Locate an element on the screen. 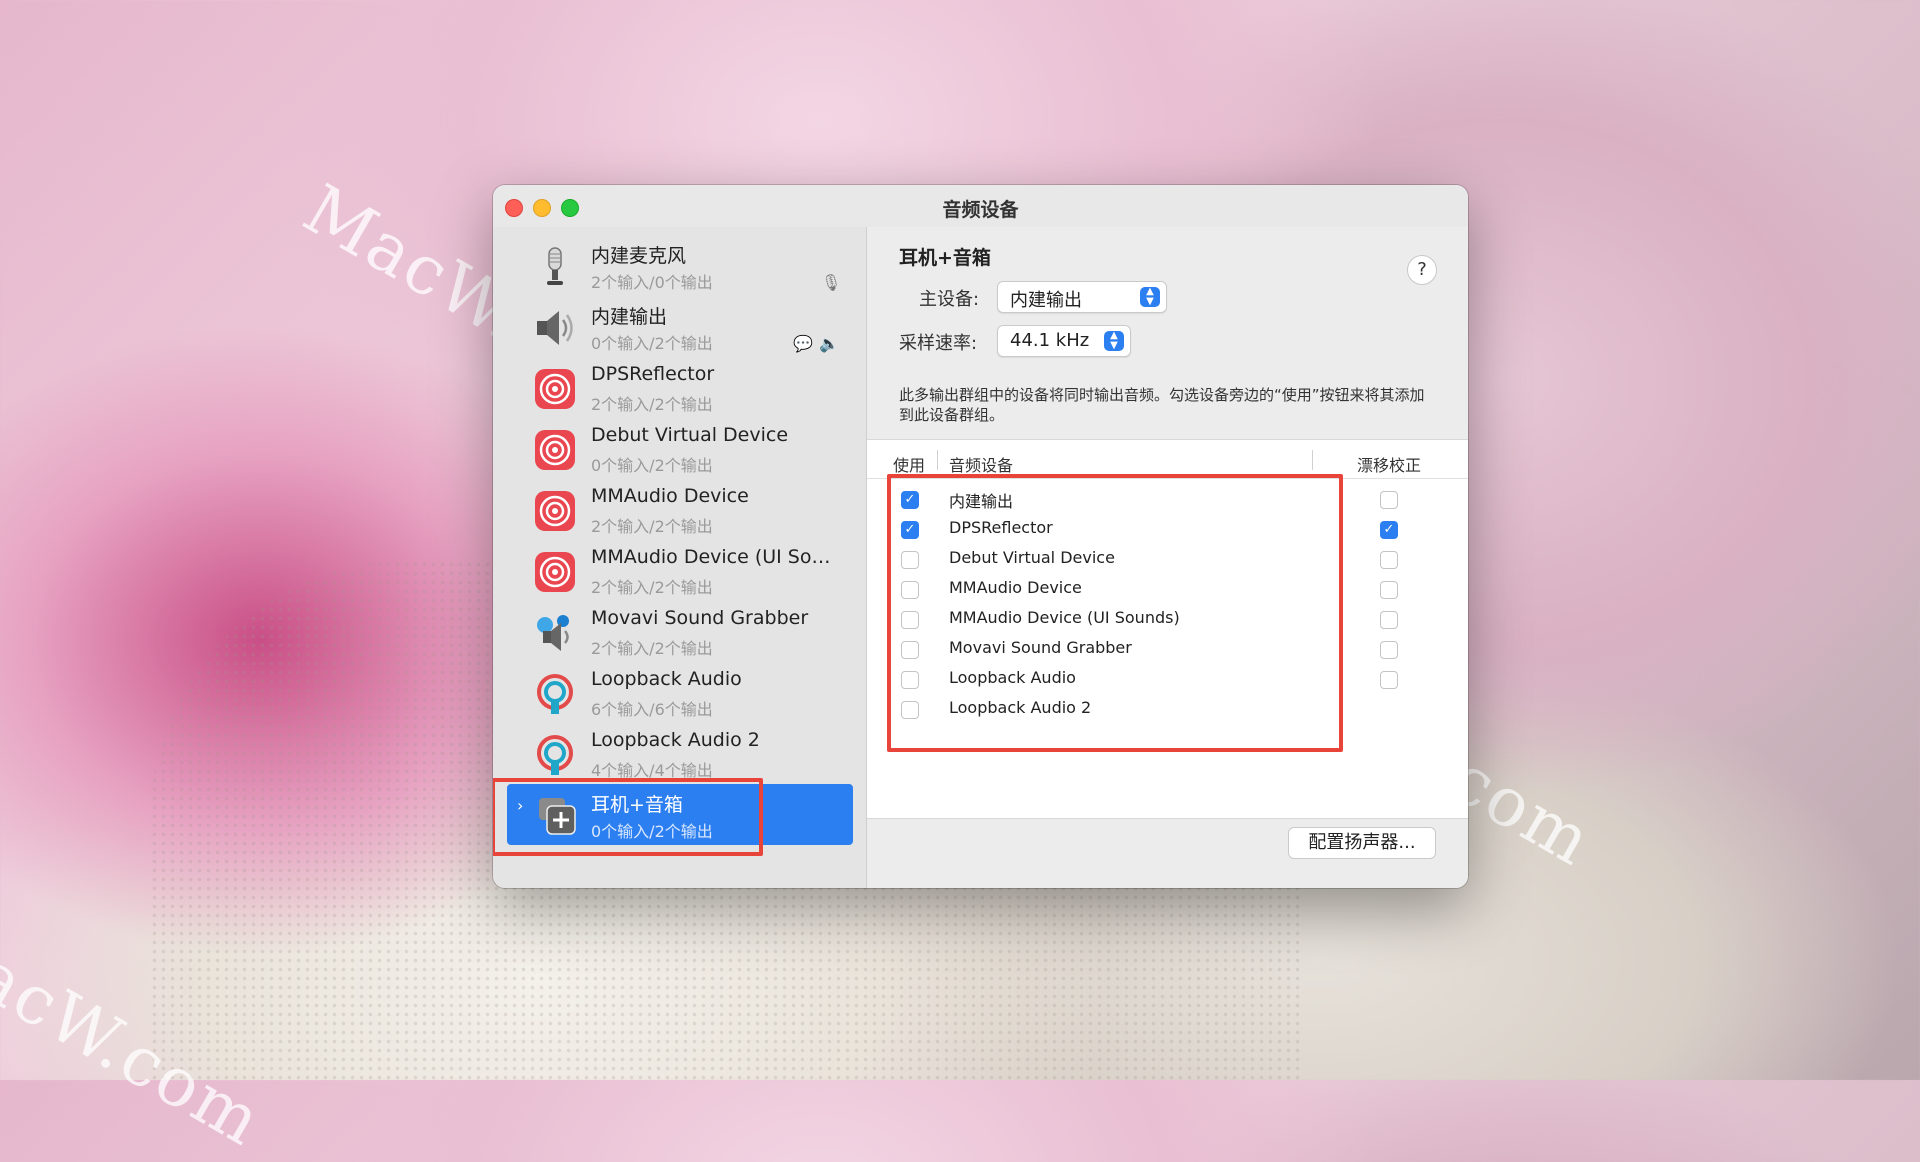  sidebar-item-dpsreflector: DPSReflector 2个输入/2个输出 is located at coordinates (679, 387).